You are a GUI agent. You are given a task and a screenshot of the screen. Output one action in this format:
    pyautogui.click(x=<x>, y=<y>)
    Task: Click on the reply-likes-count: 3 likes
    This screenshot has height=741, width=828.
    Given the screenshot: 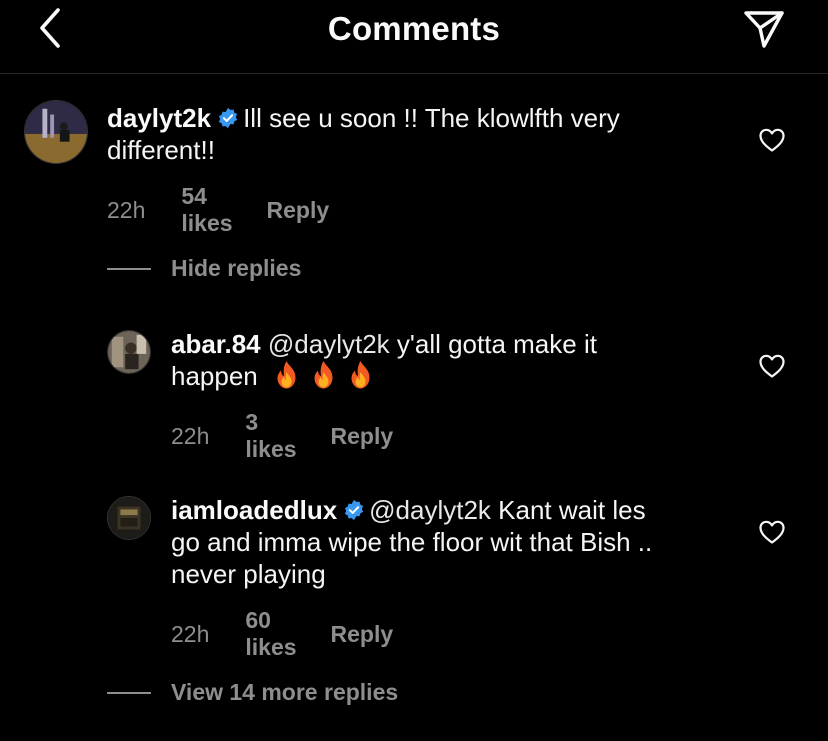 What is the action you would take?
    pyautogui.click(x=270, y=436)
    